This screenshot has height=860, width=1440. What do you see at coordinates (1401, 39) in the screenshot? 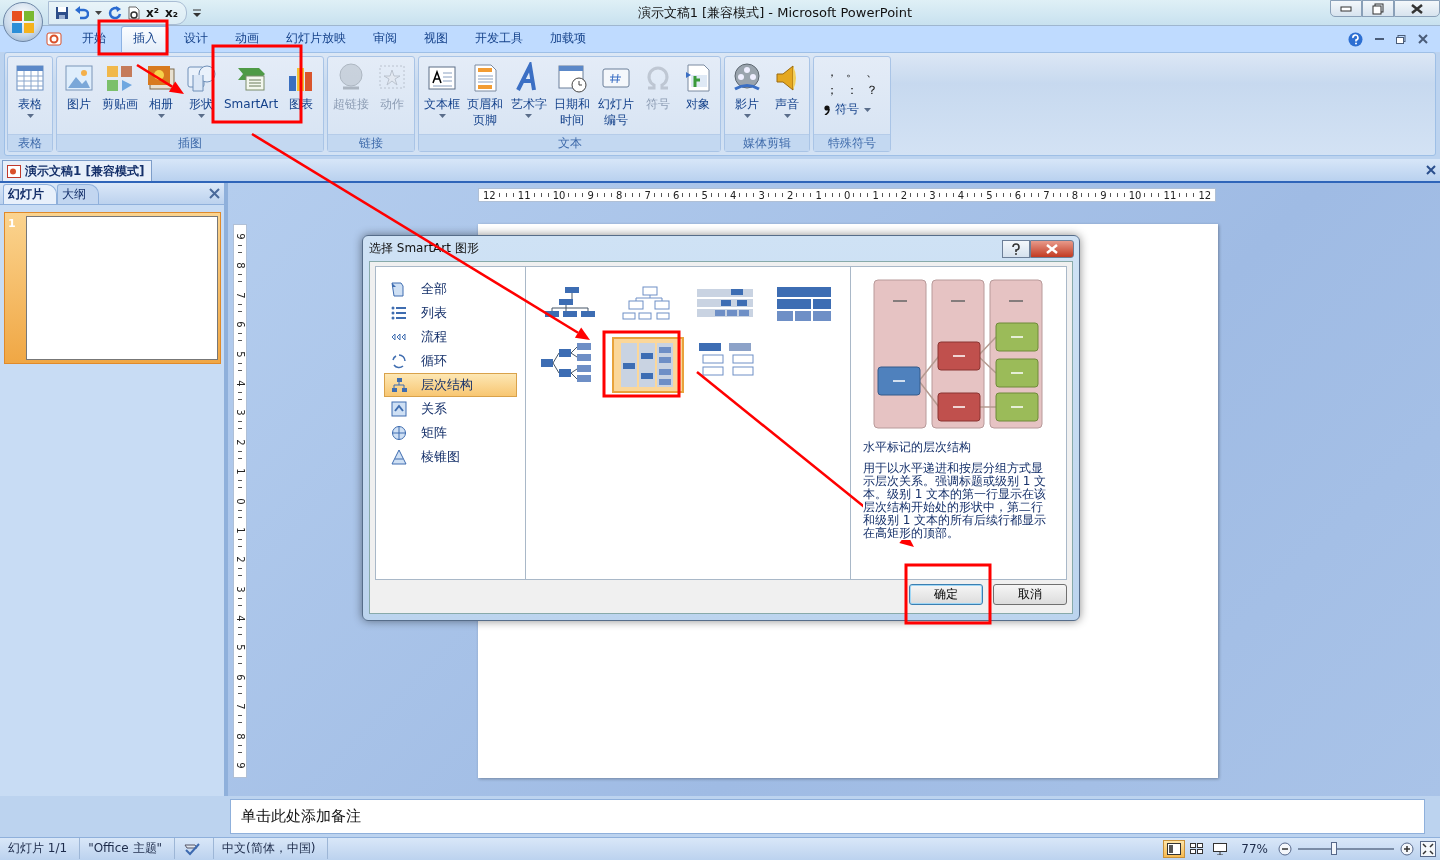
I see `restore-icon` at bounding box center [1401, 39].